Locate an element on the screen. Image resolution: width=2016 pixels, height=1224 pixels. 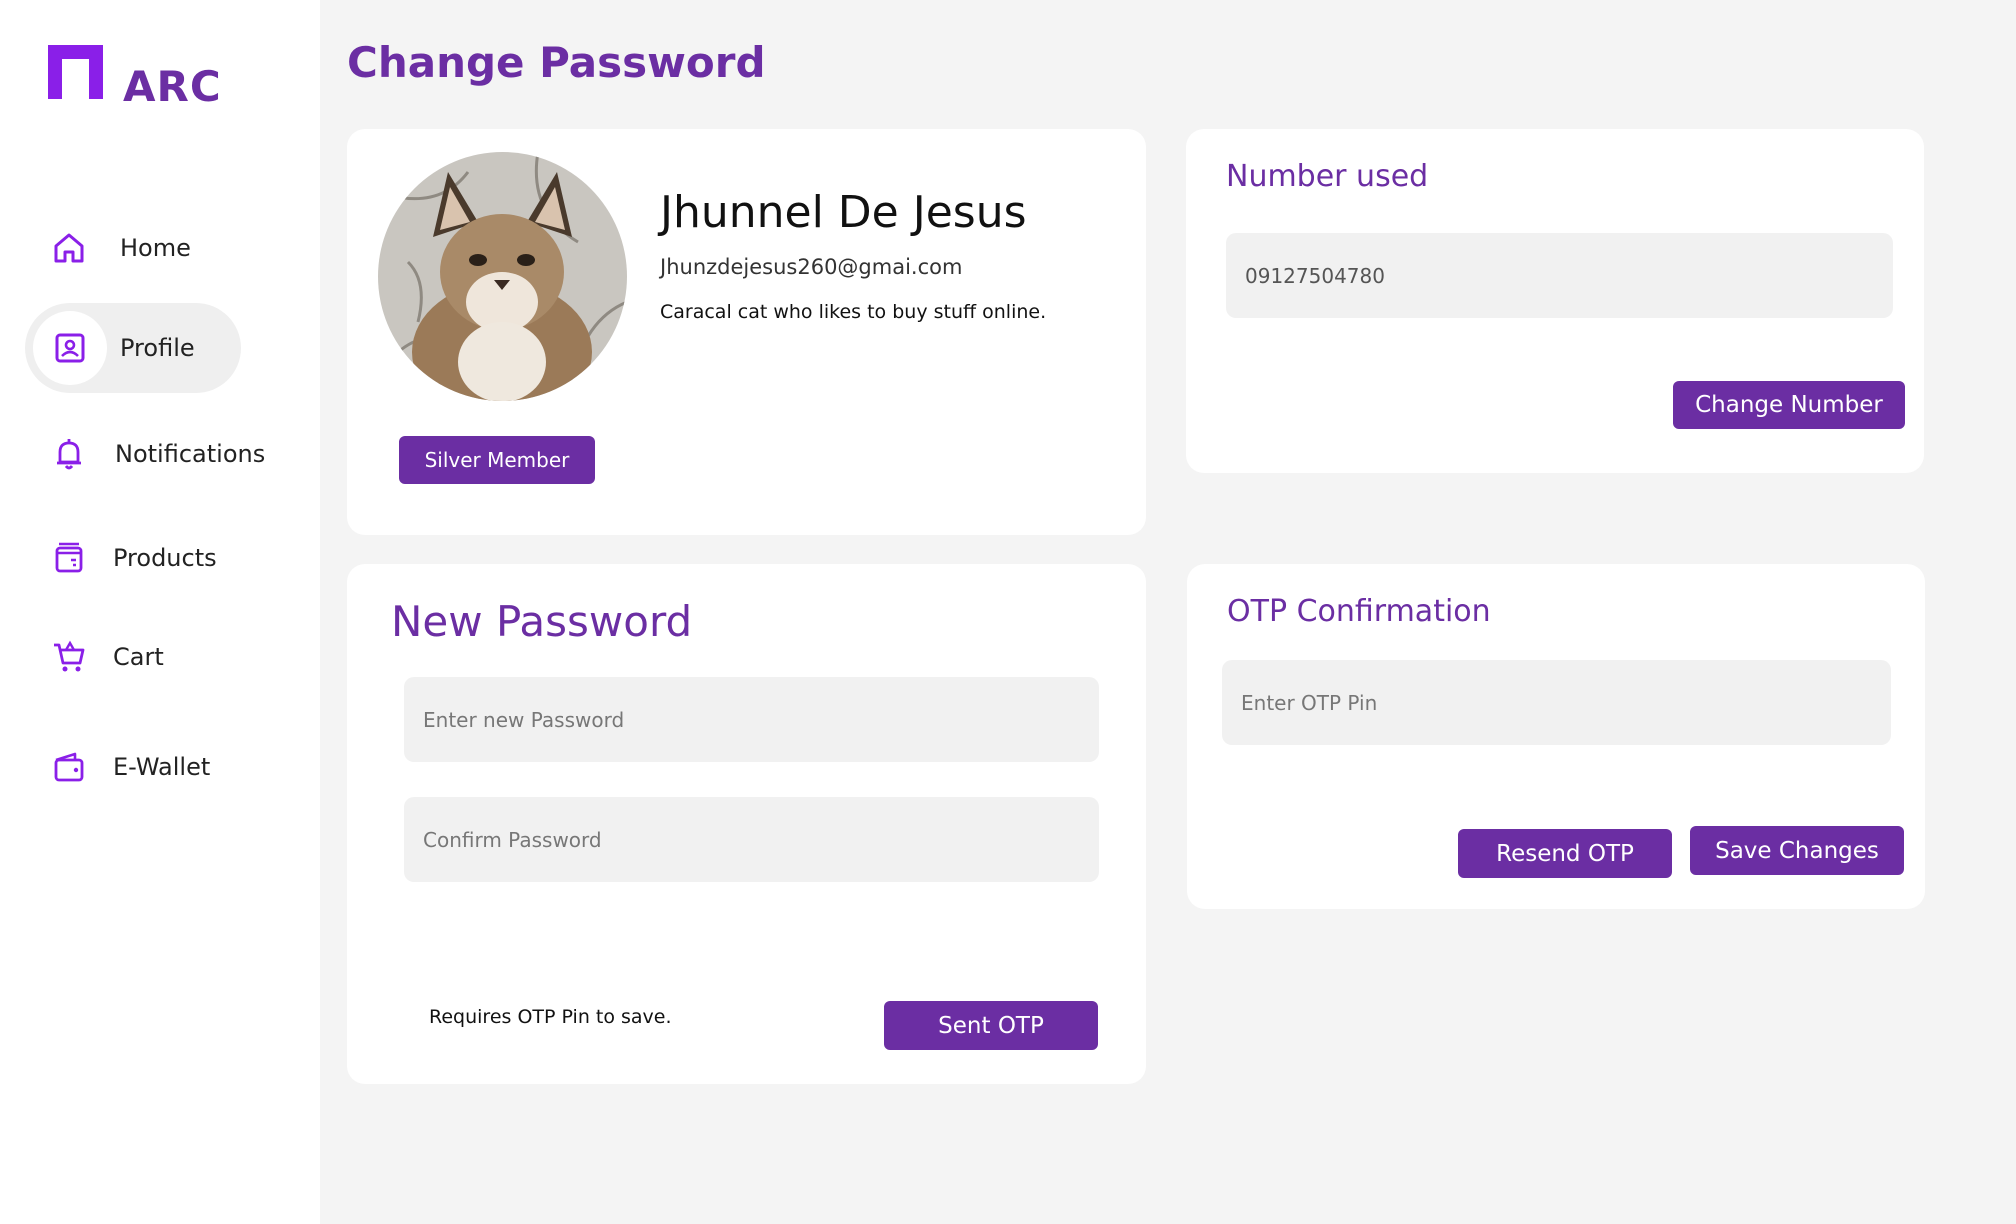
otp-requirement-note: Requires OTP Pin to save. is located at coordinates (550, 1017).